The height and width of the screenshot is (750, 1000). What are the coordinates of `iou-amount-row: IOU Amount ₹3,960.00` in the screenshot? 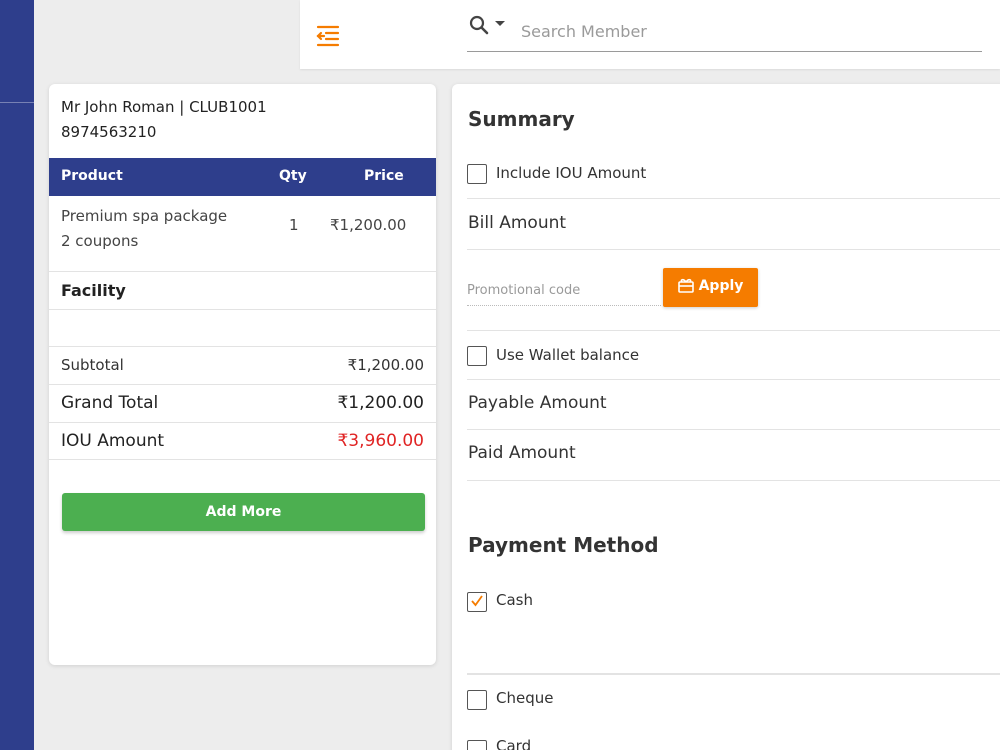 It's located at (242, 441).